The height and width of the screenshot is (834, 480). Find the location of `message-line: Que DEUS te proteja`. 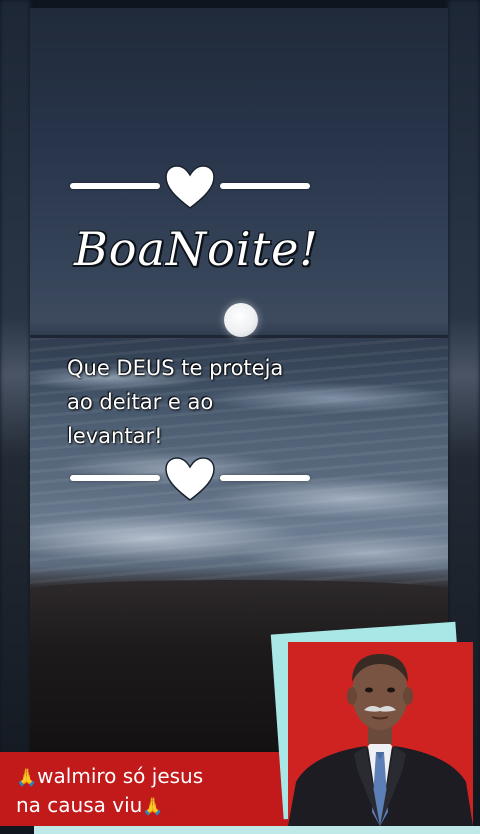

message-line: Que DEUS te proteja is located at coordinates (175, 368).